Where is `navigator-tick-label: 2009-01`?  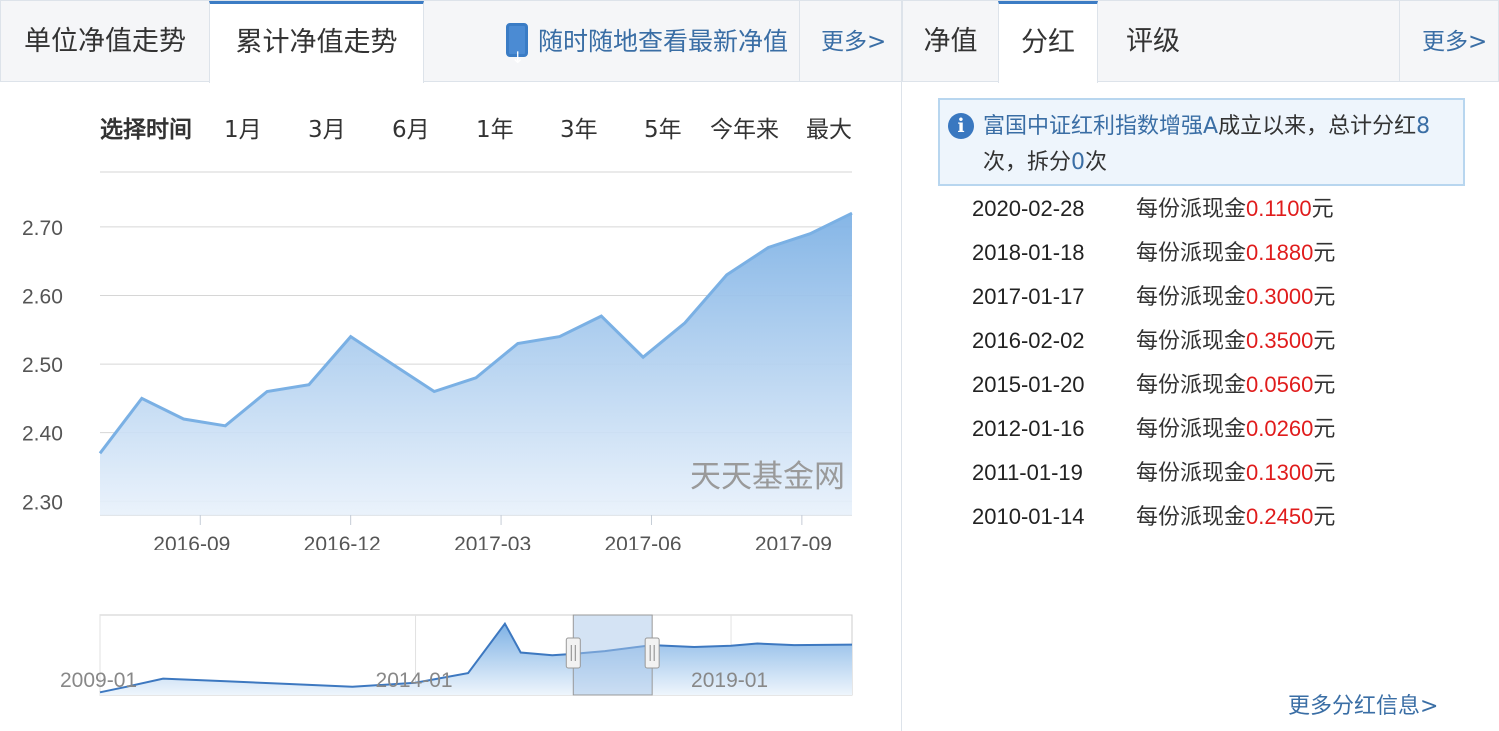
navigator-tick-label: 2009-01 is located at coordinates (98, 680).